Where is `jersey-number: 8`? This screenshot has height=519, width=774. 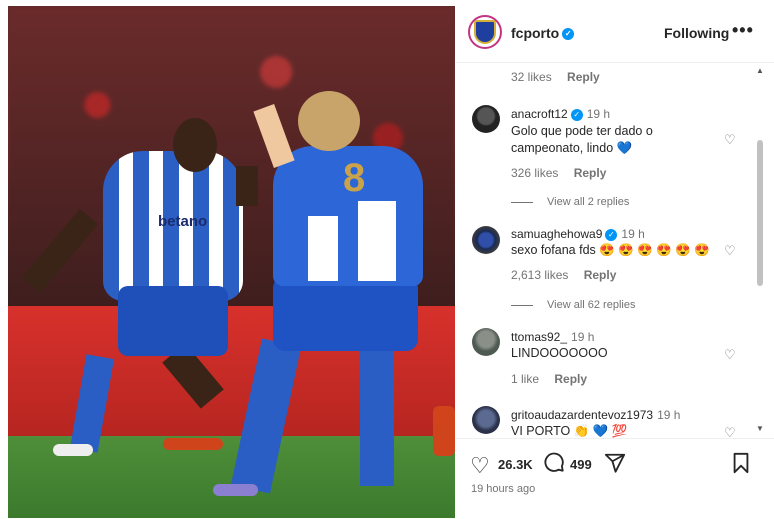
jersey-number: 8 is located at coordinates (354, 178).